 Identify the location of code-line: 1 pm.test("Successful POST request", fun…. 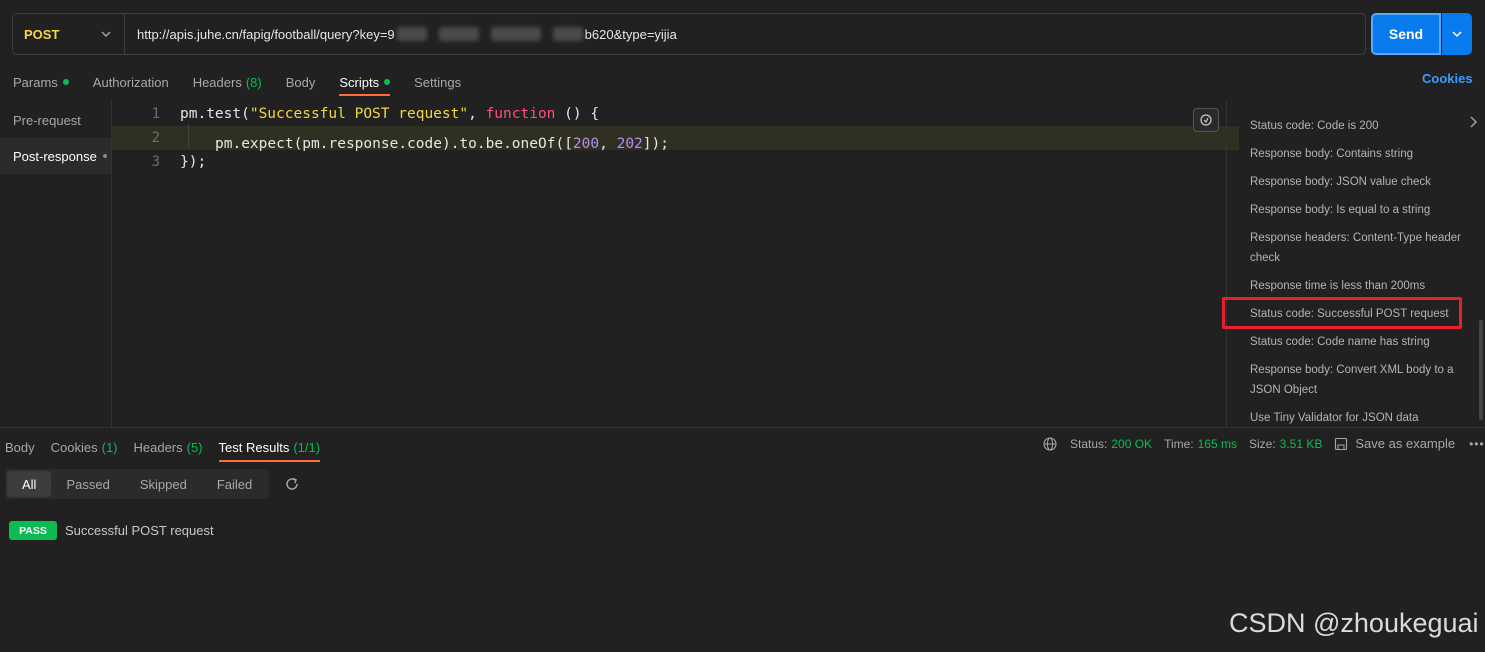
(675, 114).